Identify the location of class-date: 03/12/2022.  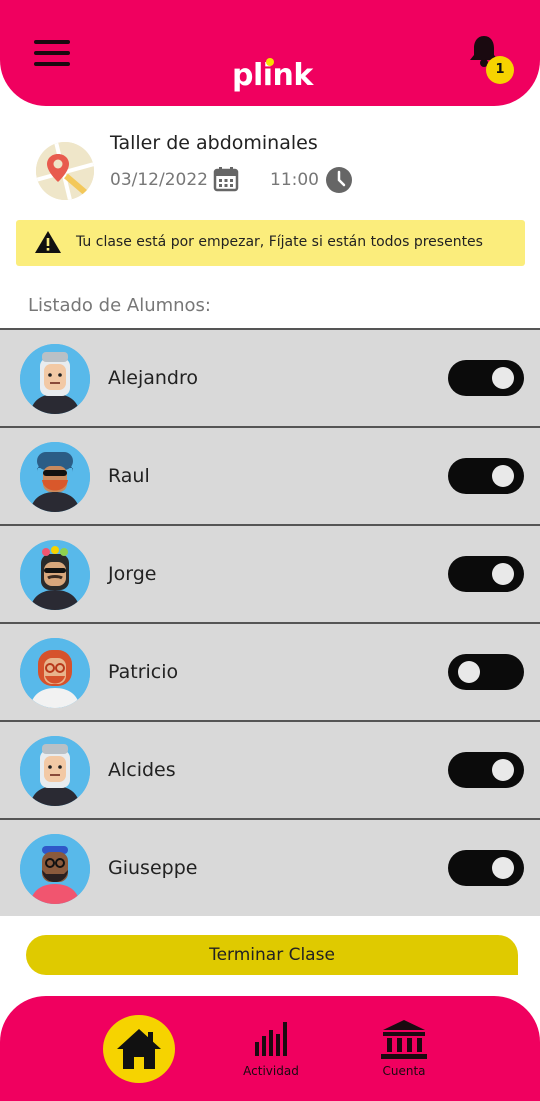
(159, 180).